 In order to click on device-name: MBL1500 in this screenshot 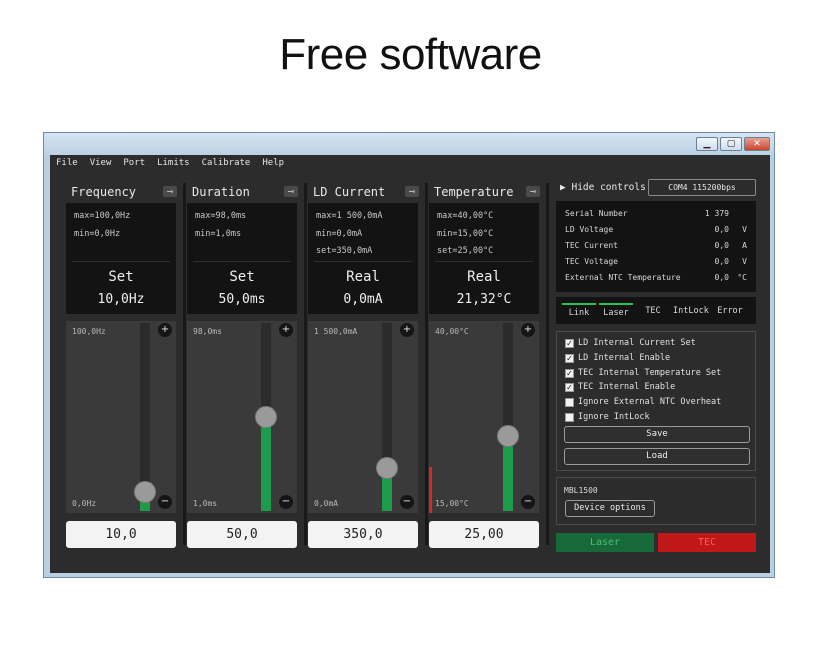, I will do `click(581, 490)`.